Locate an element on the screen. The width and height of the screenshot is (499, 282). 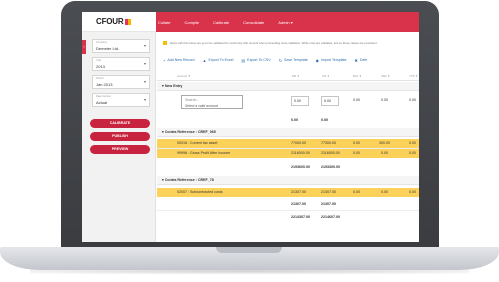
account-cell: 99998 : Gross Profit After Income is located at coordinates (204, 153).